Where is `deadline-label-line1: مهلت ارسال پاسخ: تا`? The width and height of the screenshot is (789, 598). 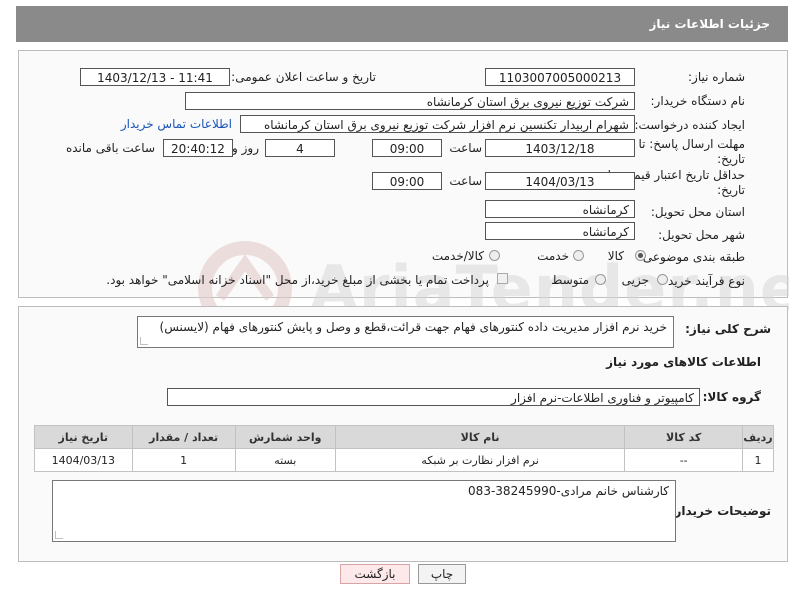 deadline-label-line1: مهلت ارسال پاسخ: تا is located at coordinates (691, 144).